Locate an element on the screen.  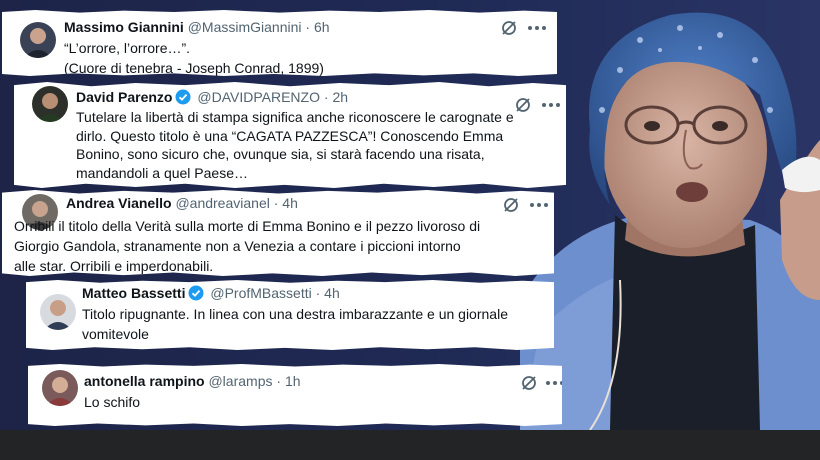
author-handle: @laramps is located at coordinates (240, 381).